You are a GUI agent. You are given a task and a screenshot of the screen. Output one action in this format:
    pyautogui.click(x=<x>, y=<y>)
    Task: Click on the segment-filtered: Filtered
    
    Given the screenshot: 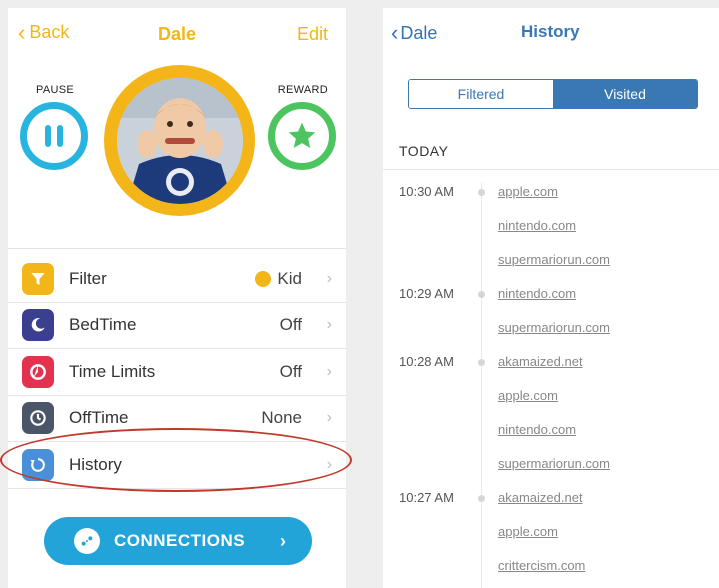 What is the action you would take?
    pyautogui.click(x=481, y=94)
    